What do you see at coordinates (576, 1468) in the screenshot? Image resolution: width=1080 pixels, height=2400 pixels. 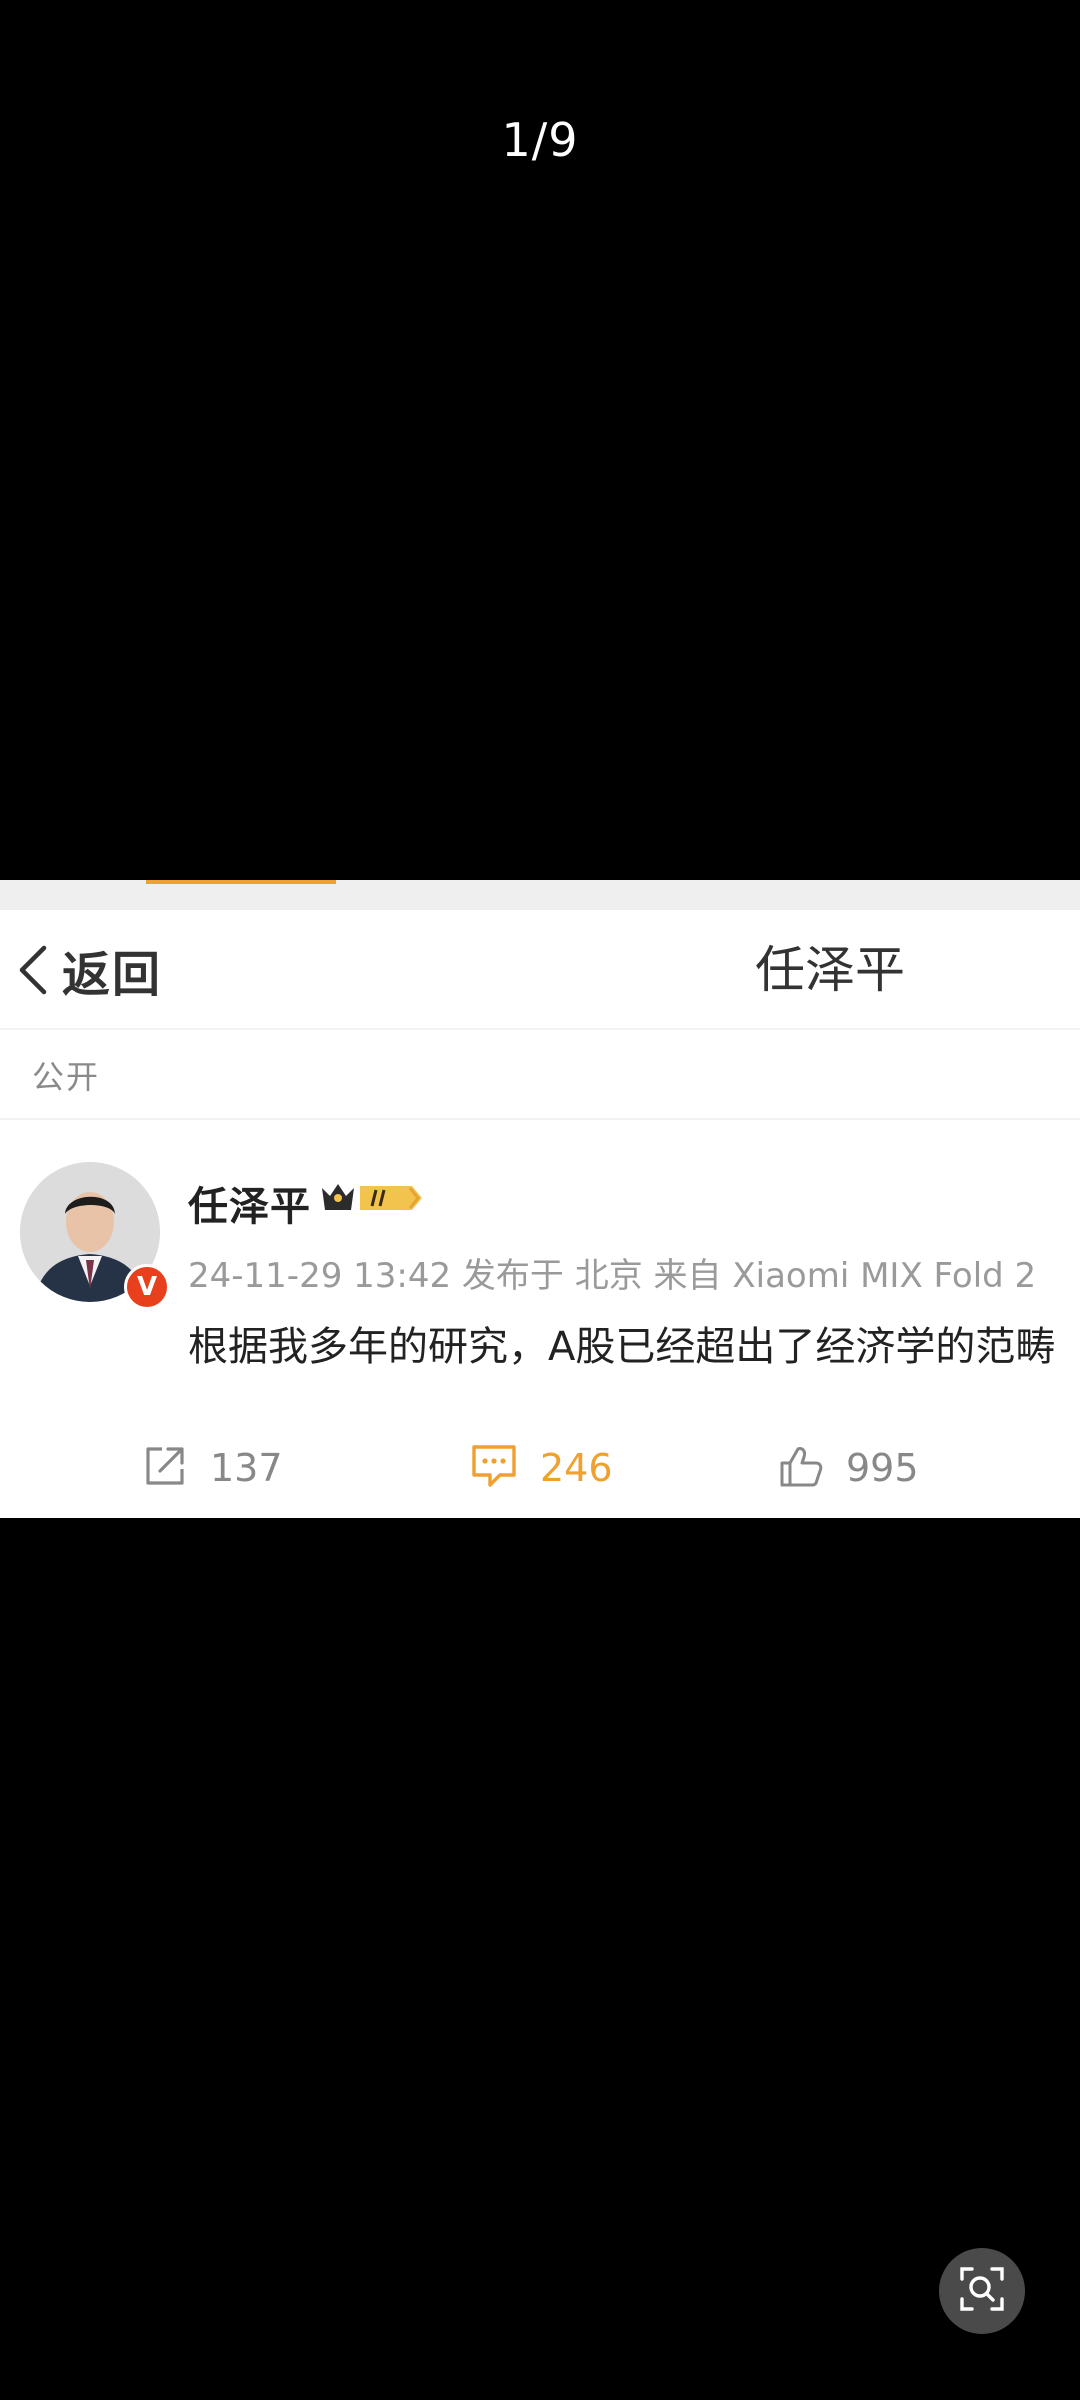 I see `comment-count: 246` at bounding box center [576, 1468].